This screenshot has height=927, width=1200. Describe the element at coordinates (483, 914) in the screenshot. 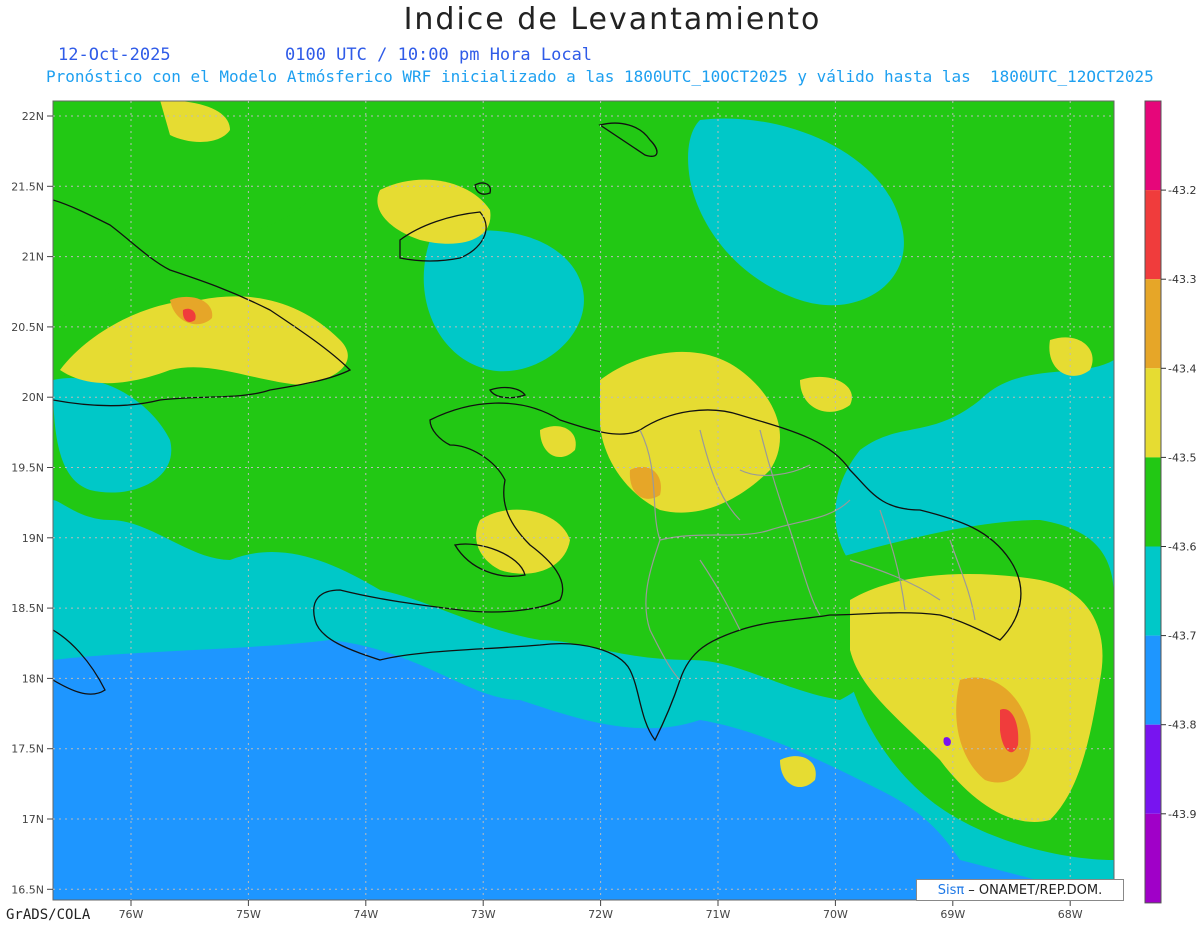

I see `lon-label: 73W` at that location.